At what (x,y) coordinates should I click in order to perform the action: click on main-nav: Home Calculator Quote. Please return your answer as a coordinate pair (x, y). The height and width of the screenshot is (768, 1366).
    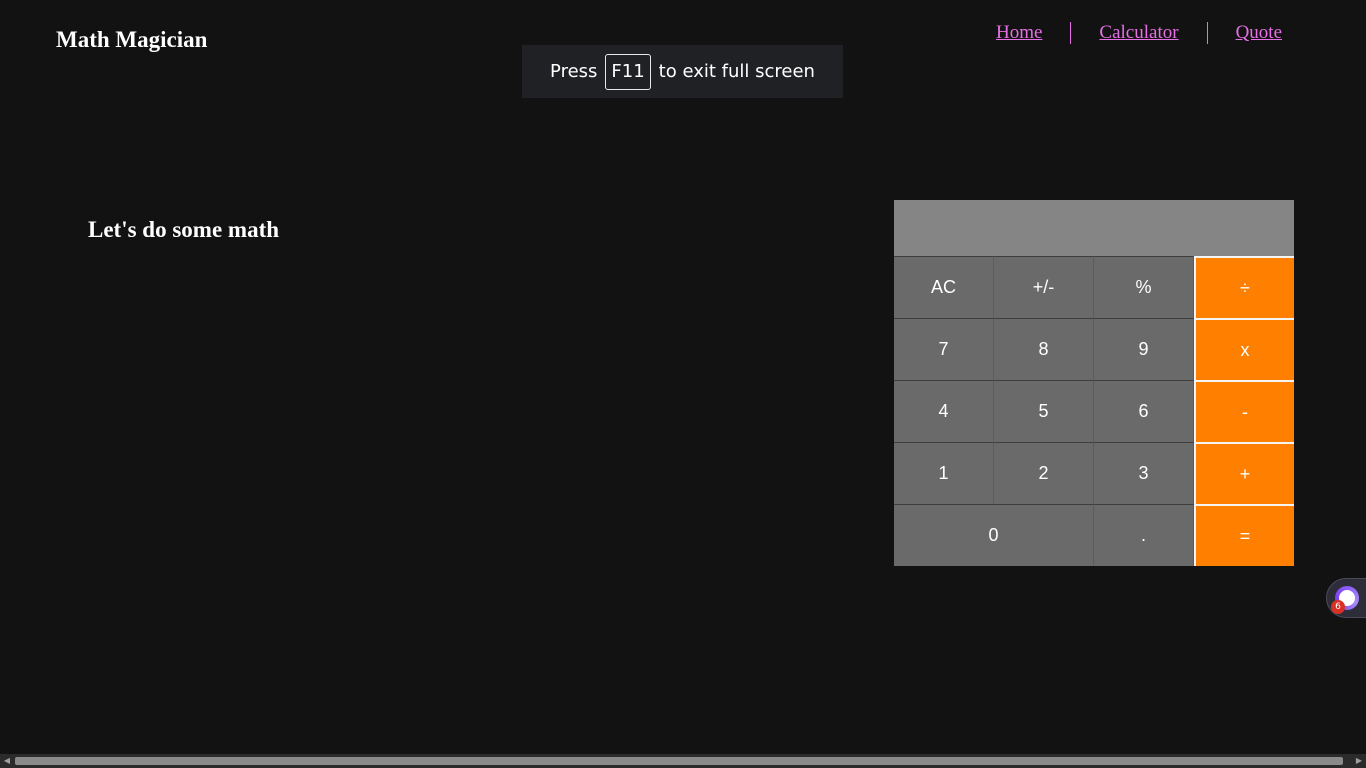
    Looking at the image, I should click on (1153, 33).